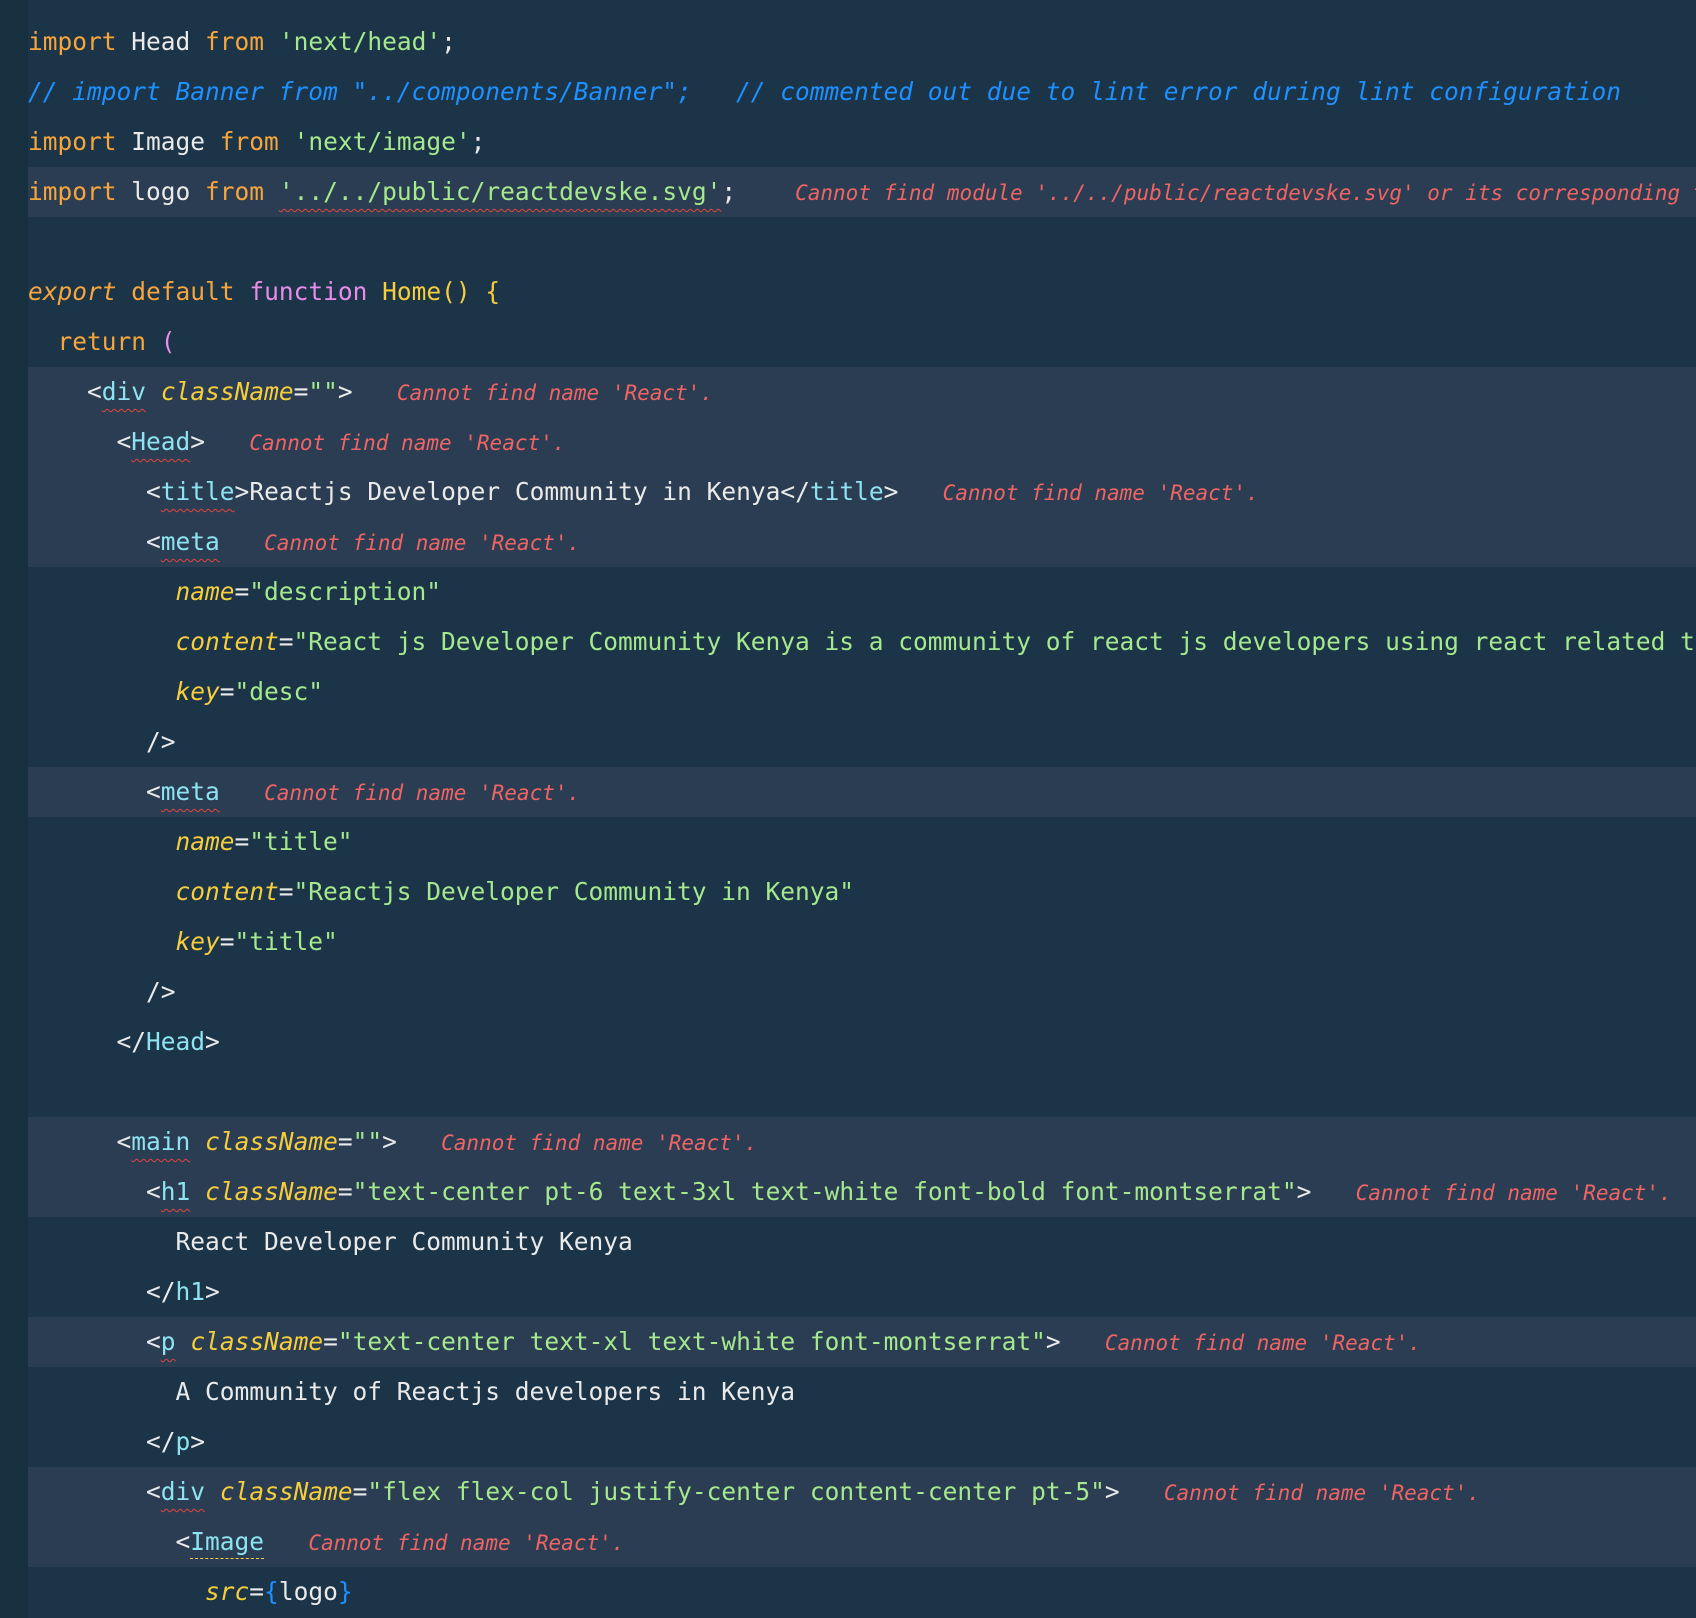  Describe the element at coordinates (862, 442) in the screenshot. I see `code-line-error: <Head> Cannot find name 'React'.` at that location.